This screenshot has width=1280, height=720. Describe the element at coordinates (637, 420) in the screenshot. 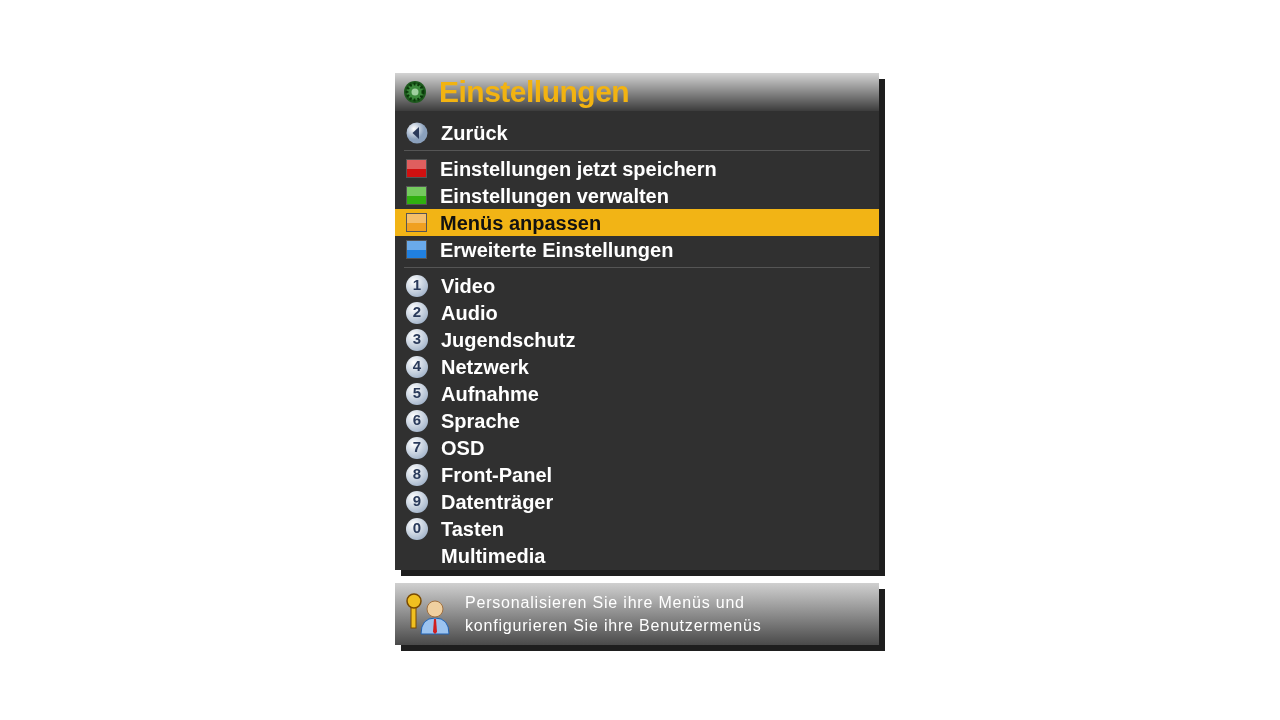

I see `menu-item: 6 Sprache` at that location.